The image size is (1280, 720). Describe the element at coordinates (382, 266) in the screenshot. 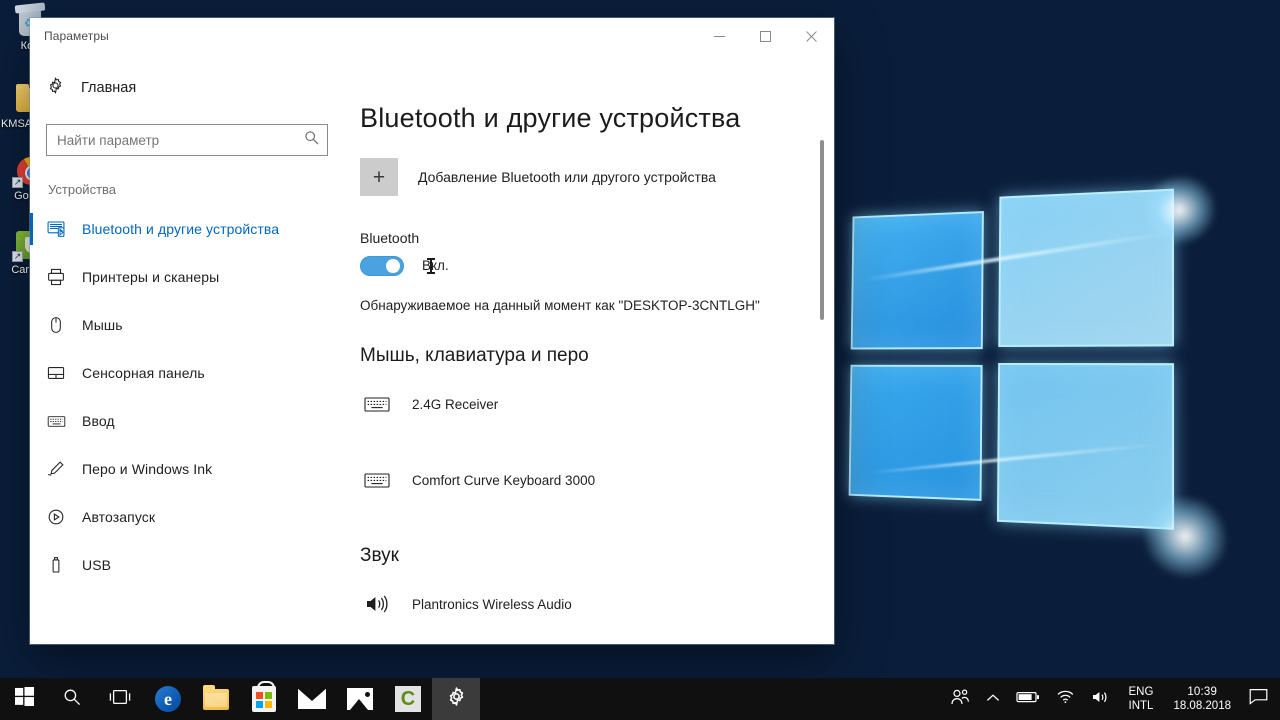

I see `bluetooth-toggle` at that location.